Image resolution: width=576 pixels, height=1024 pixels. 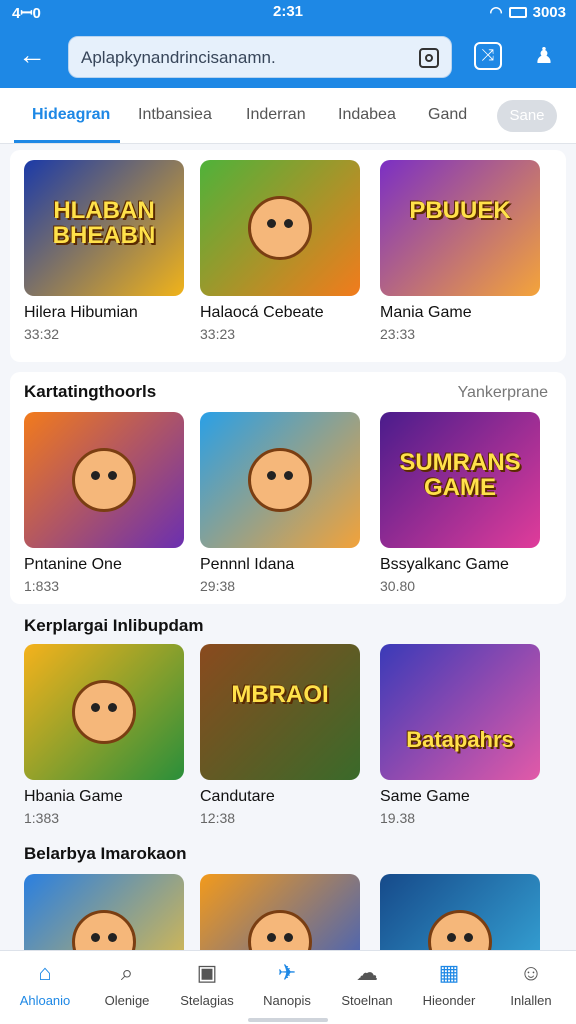 I want to click on game-card: HLABAN BHEABN Hilera Hibumian 33:32, so click(x=104, y=251).